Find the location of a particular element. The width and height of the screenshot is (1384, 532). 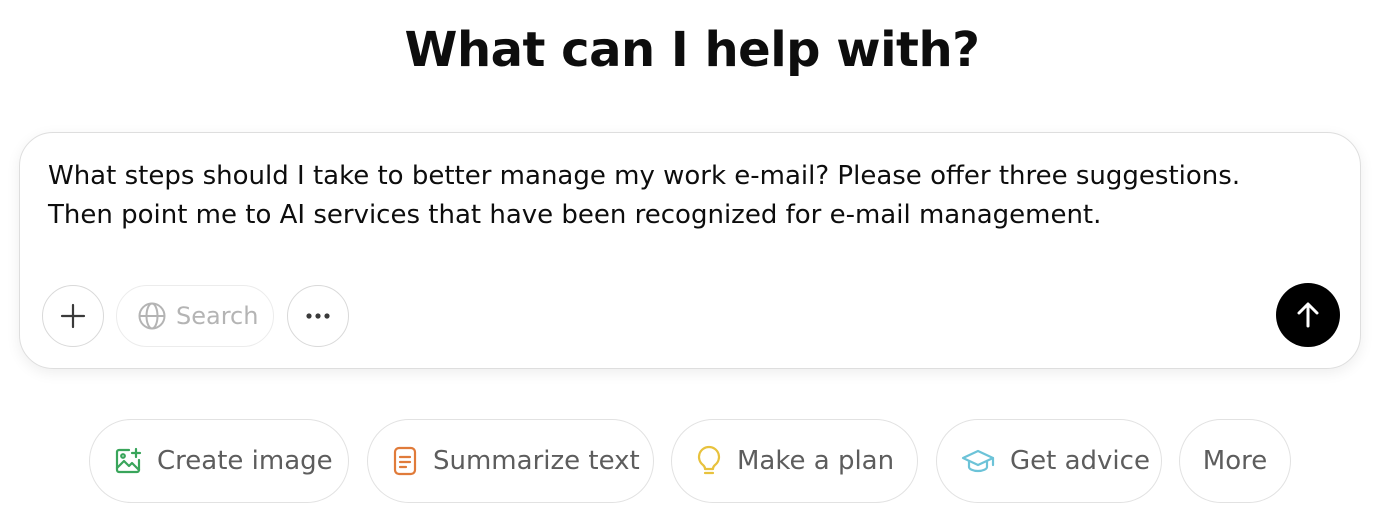

suggestion-get-advice: Get advice is located at coordinates (1049, 461).